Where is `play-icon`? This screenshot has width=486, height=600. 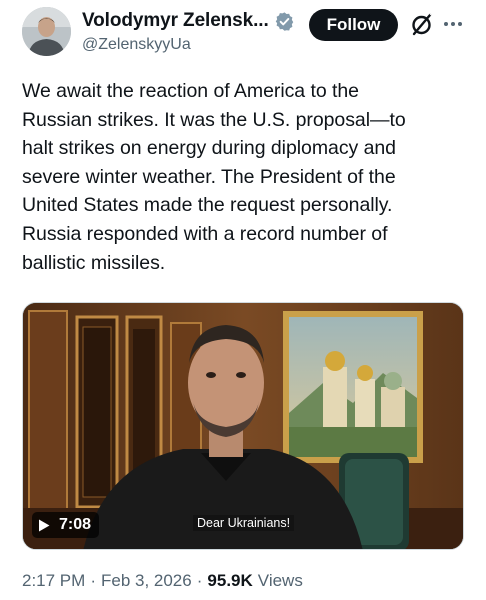 play-icon is located at coordinates (44, 525).